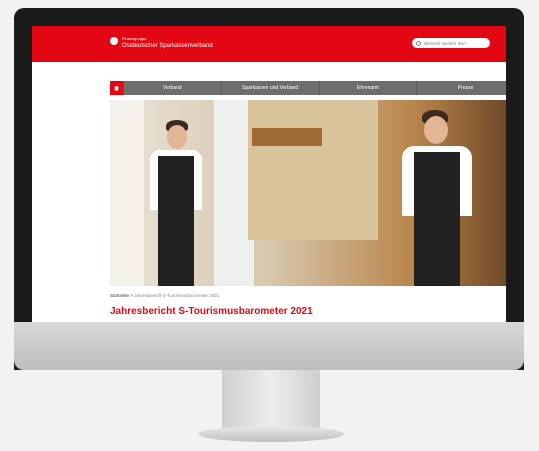  Describe the element at coordinates (269, 88) in the screenshot. I see `nav-item-sparkassen: Sparkassen und Verband` at that location.